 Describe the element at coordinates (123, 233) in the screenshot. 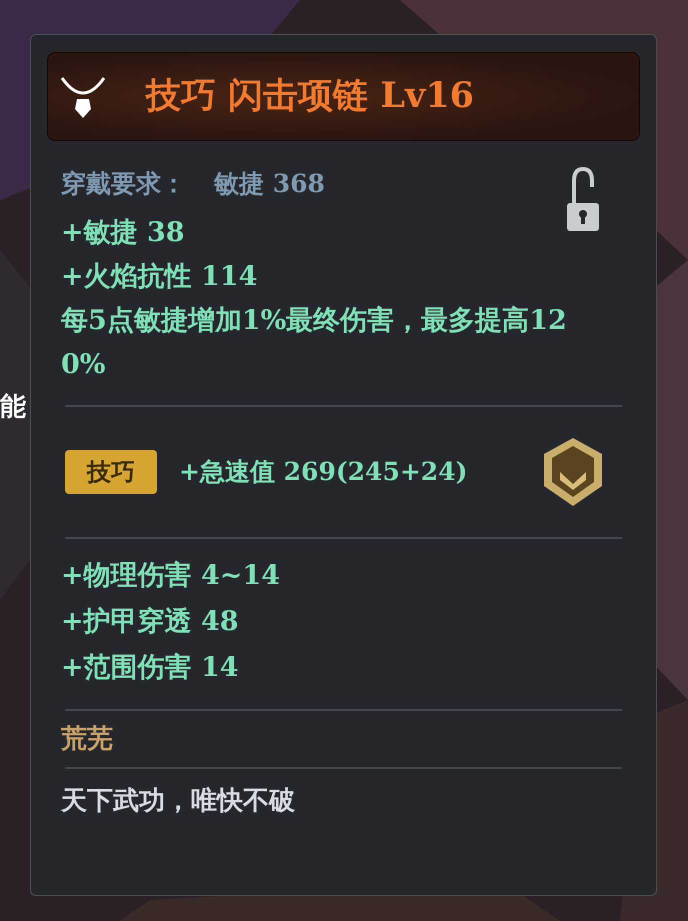

I see `stat-line: +敏捷 38` at that location.